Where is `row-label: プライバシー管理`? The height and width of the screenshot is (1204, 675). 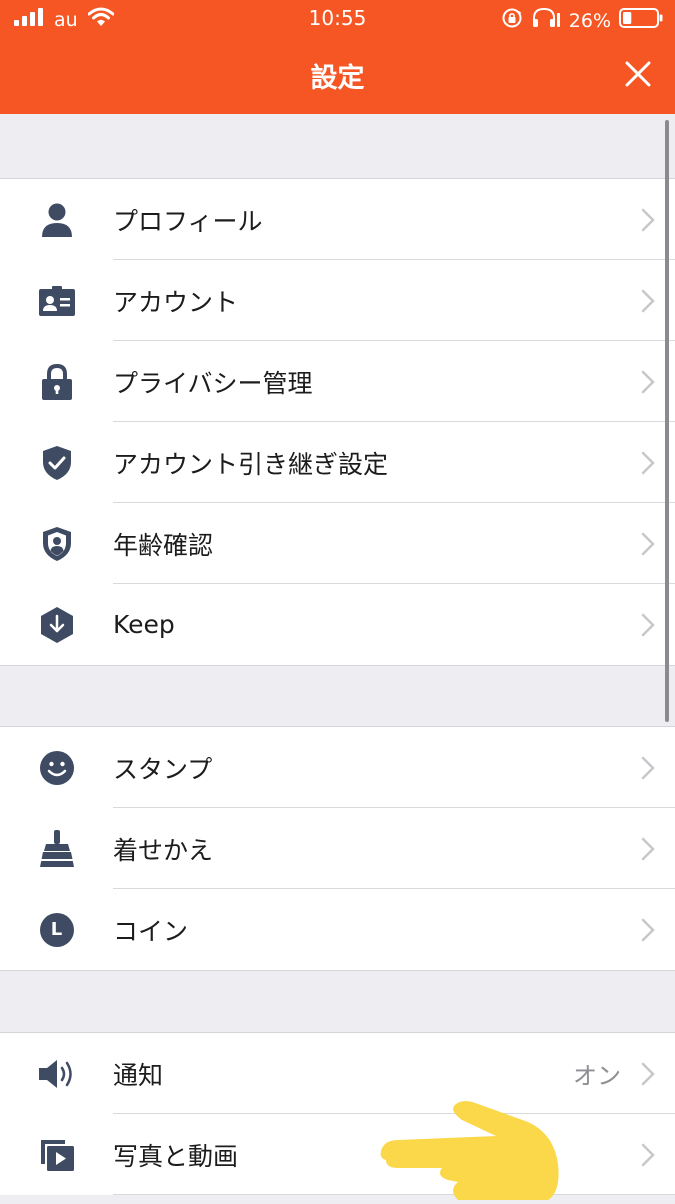
row-label: プライバシー管理 is located at coordinates (213, 383).